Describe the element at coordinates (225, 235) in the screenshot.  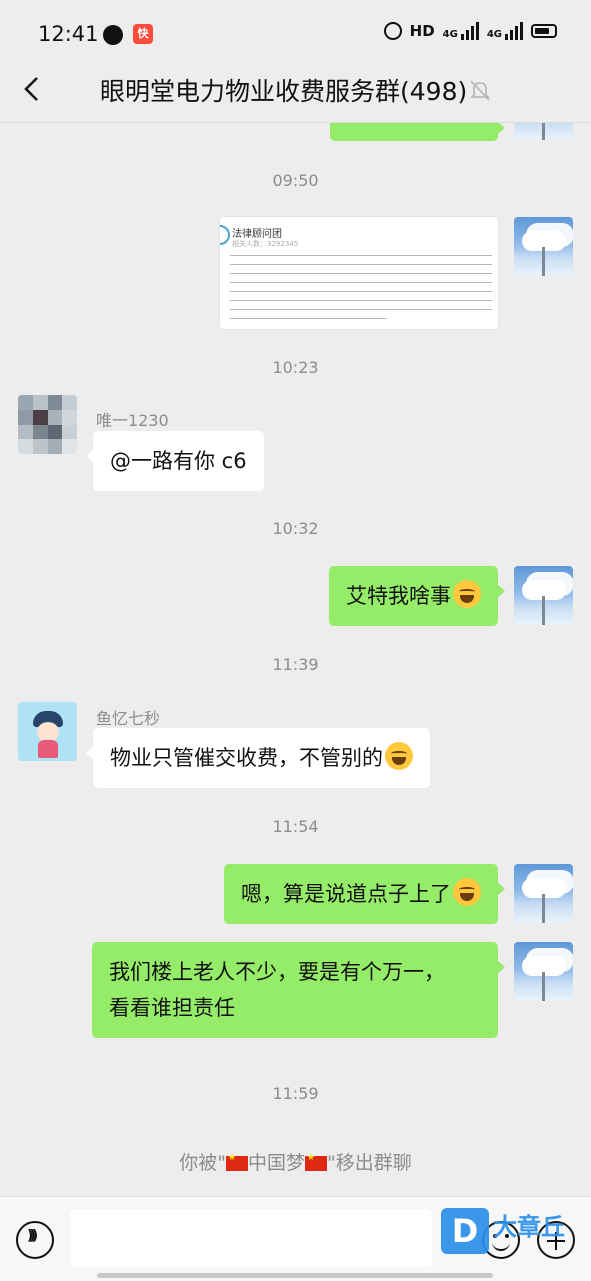
I see `document-logo-icon` at that location.